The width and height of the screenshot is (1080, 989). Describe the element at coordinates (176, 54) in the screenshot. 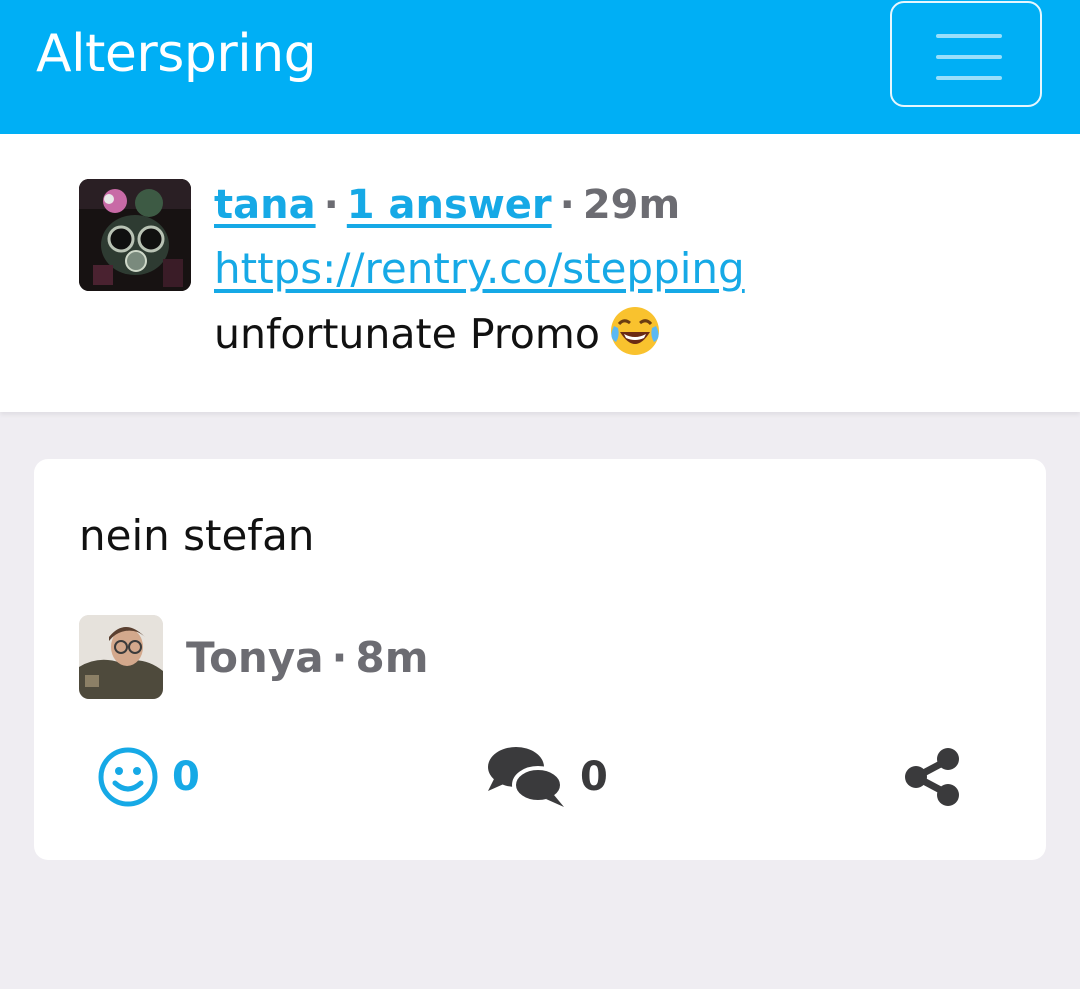

I see `app-title: Alterspring` at that location.